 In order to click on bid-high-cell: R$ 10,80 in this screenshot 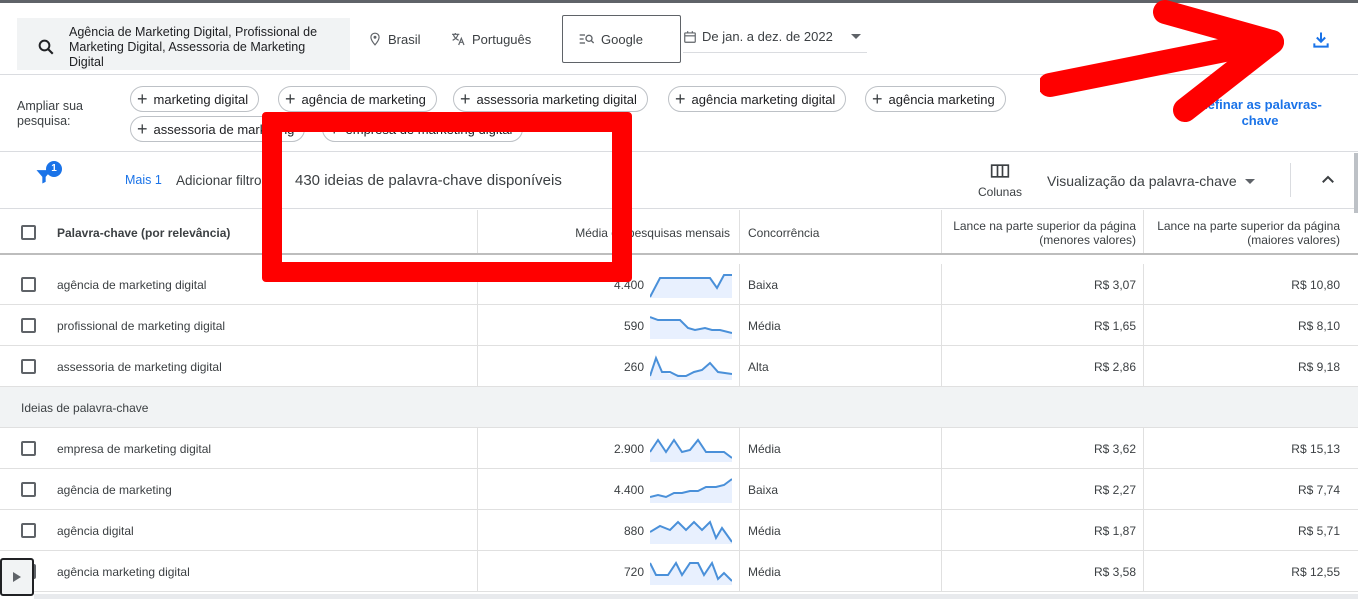, I will do `click(1315, 284)`.